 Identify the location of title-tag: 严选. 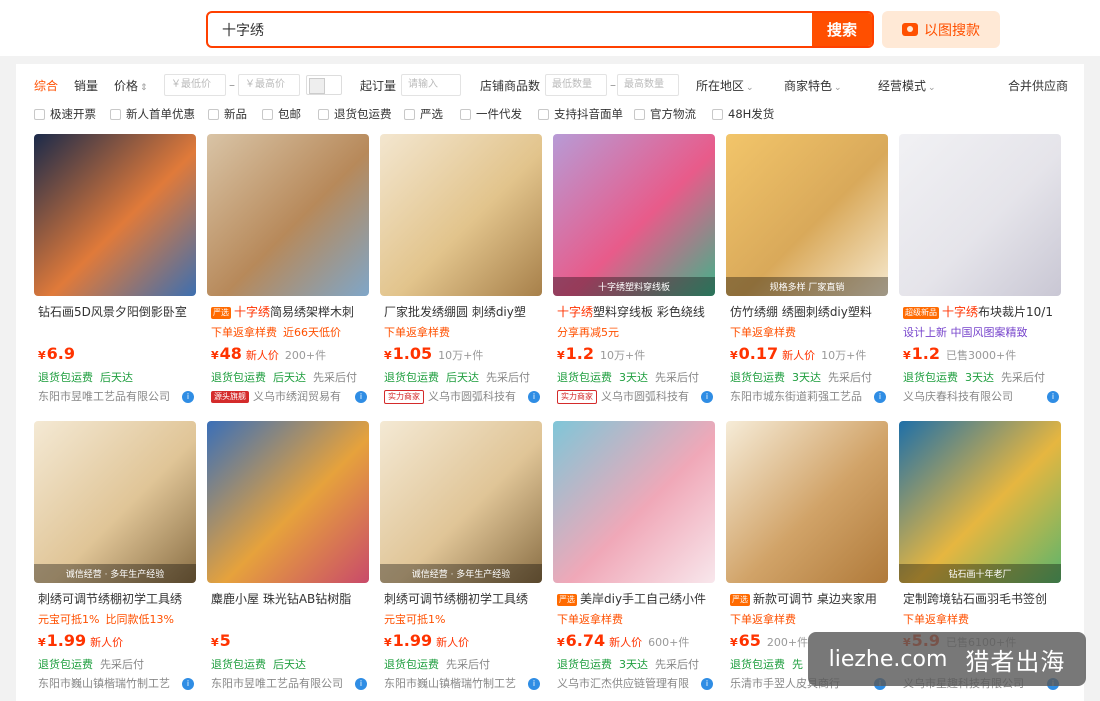
(567, 600).